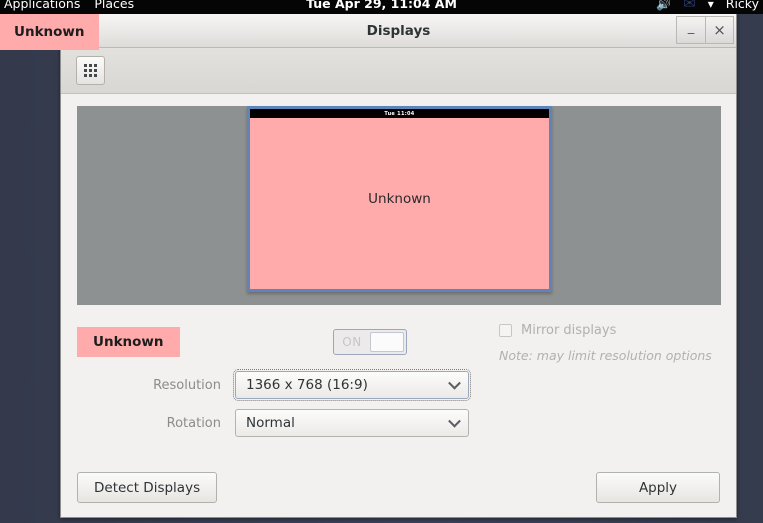 Image resolution: width=763 pixels, height=523 pixels. Describe the element at coordinates (352, 423) in the screenshot. I see `rotation-select: Normal` at that location.